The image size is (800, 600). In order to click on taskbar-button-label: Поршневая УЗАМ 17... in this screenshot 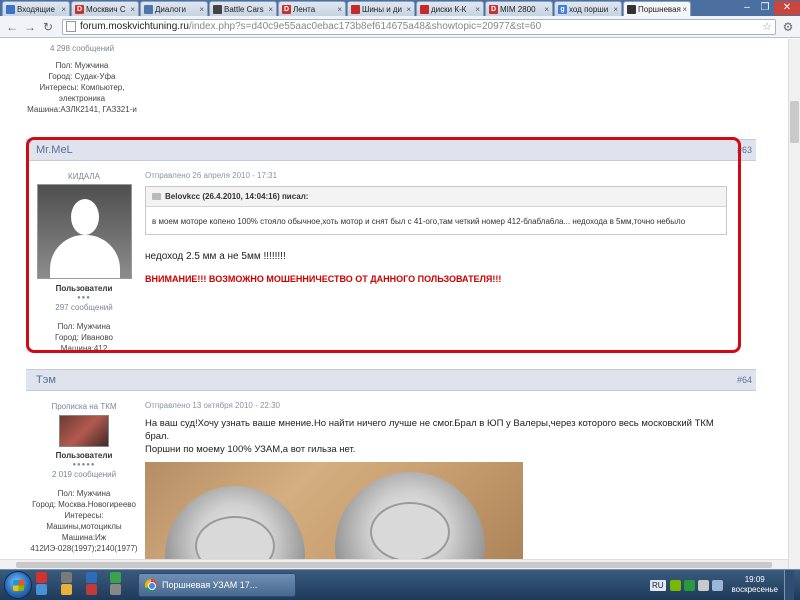, I will do `click(210, 585)`.